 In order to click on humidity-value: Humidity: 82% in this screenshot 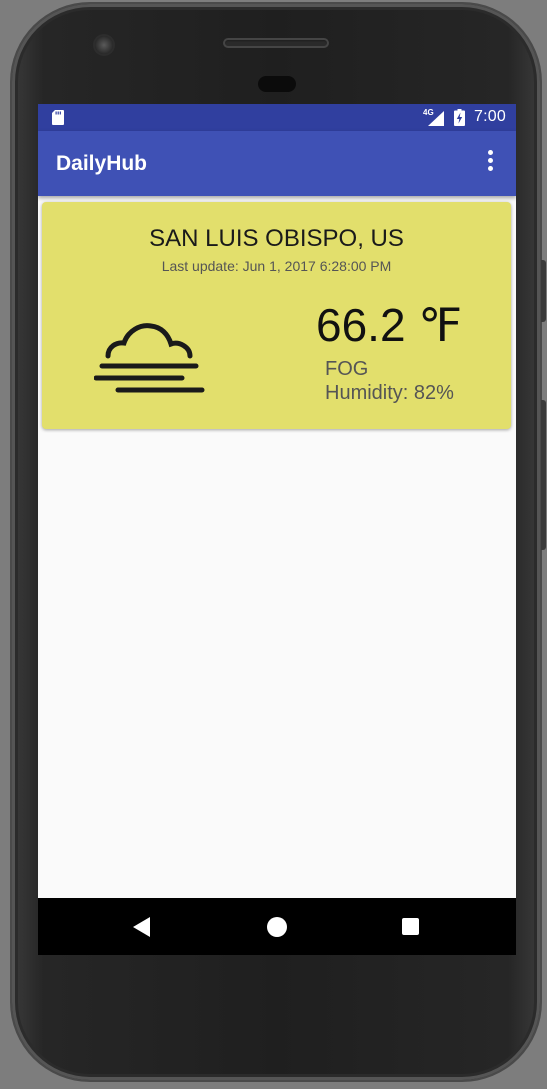, I will do `click(389, 393)`.